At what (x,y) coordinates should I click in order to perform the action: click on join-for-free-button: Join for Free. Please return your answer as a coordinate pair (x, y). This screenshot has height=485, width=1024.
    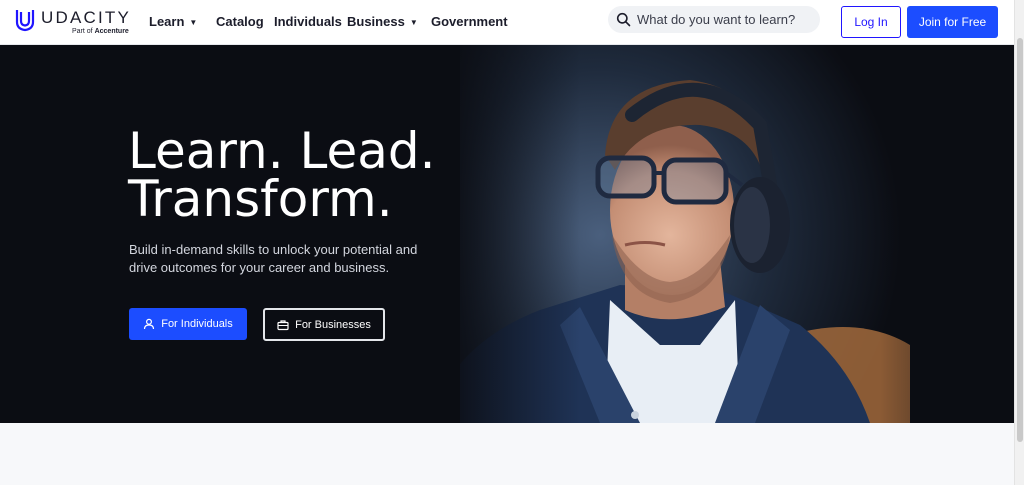
    Looking at the image, I should click on (952, 22).